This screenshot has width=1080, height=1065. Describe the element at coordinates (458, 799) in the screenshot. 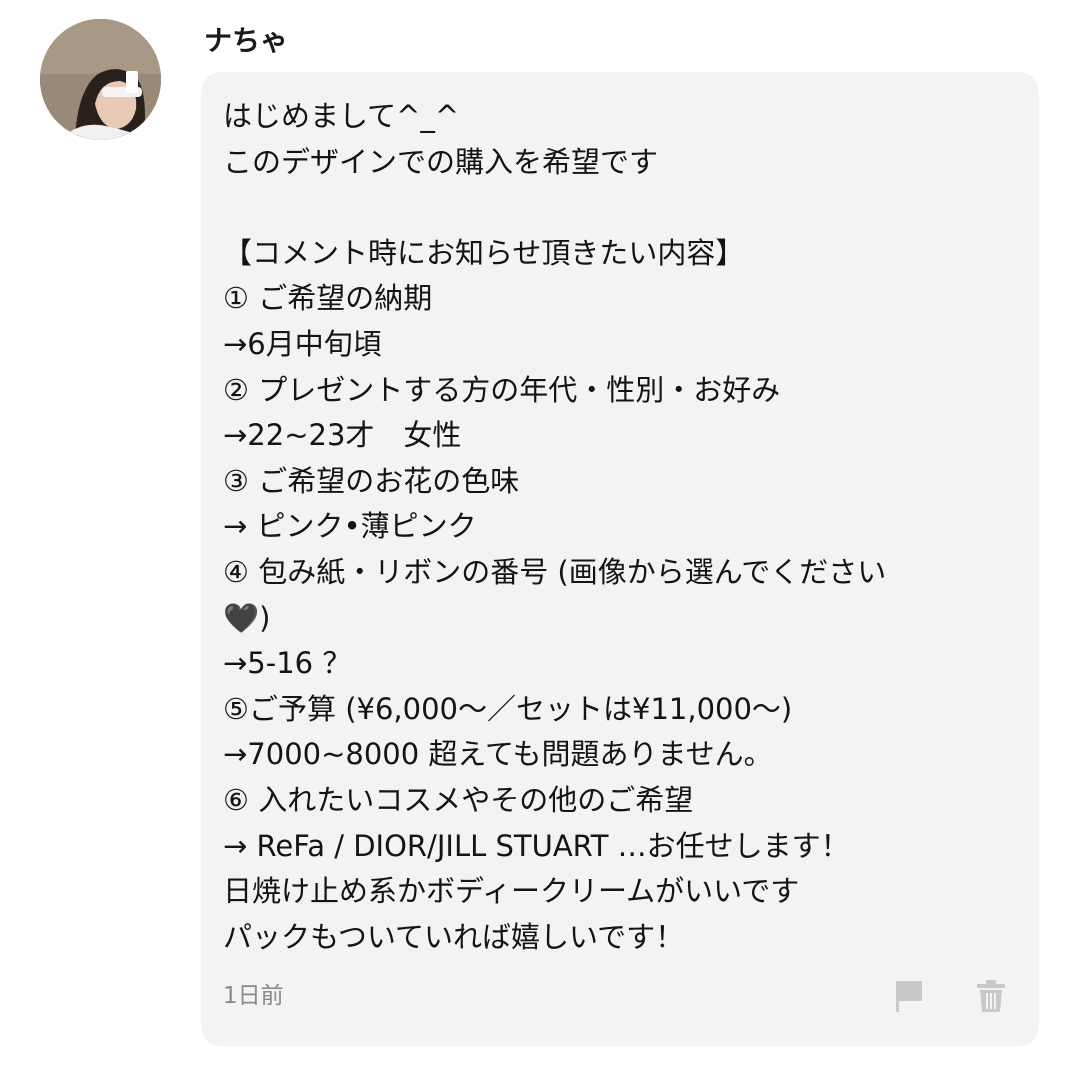

I see `comment-line: ⑥ 入れたいコスメやその他のご希望` at that location.